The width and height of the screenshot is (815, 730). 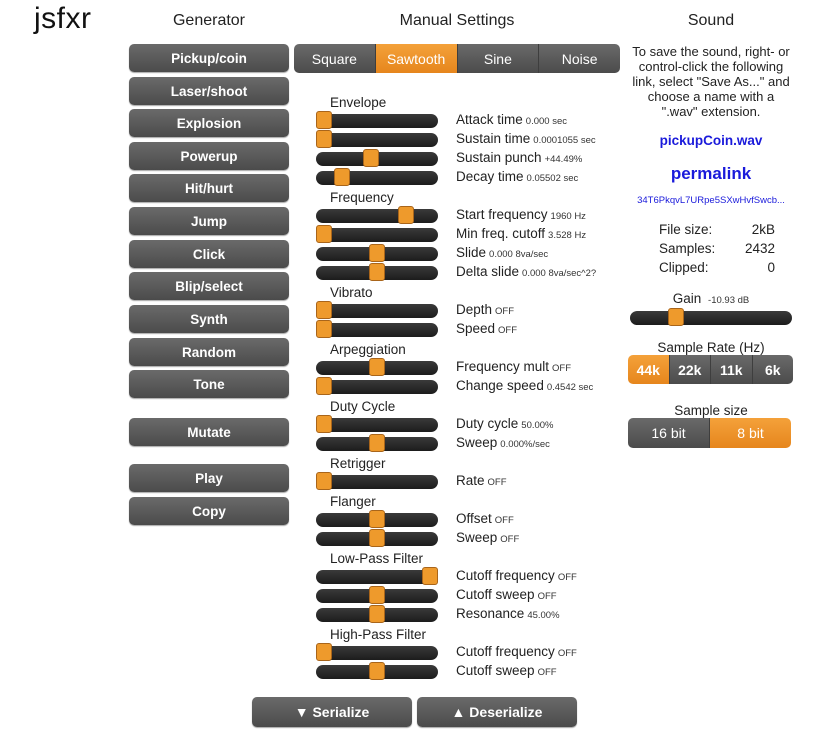 What do you see at coordinates (209, 286) in the screenshot?
I see `blip-select-button: Blip/select` at bounding box center [209, 286].